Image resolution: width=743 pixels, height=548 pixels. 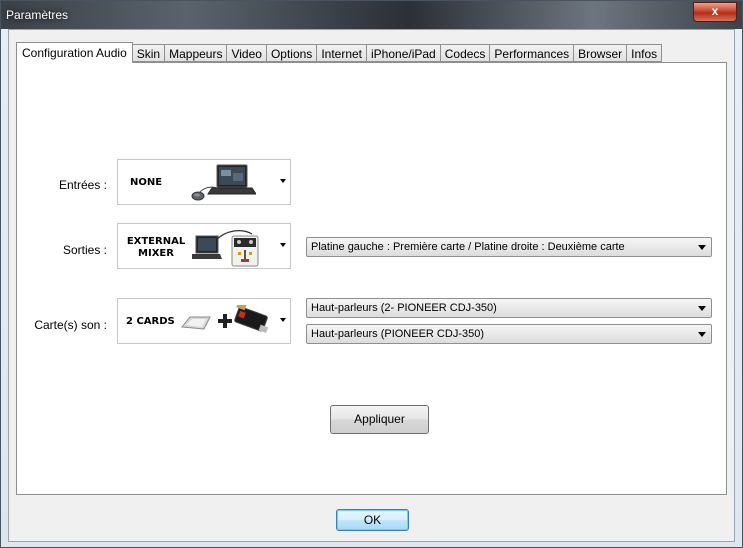 What do you see at coordinates (645, 53) in the screenshot?
I see `tab-infos: Infos` at bounding box center [645, 53].